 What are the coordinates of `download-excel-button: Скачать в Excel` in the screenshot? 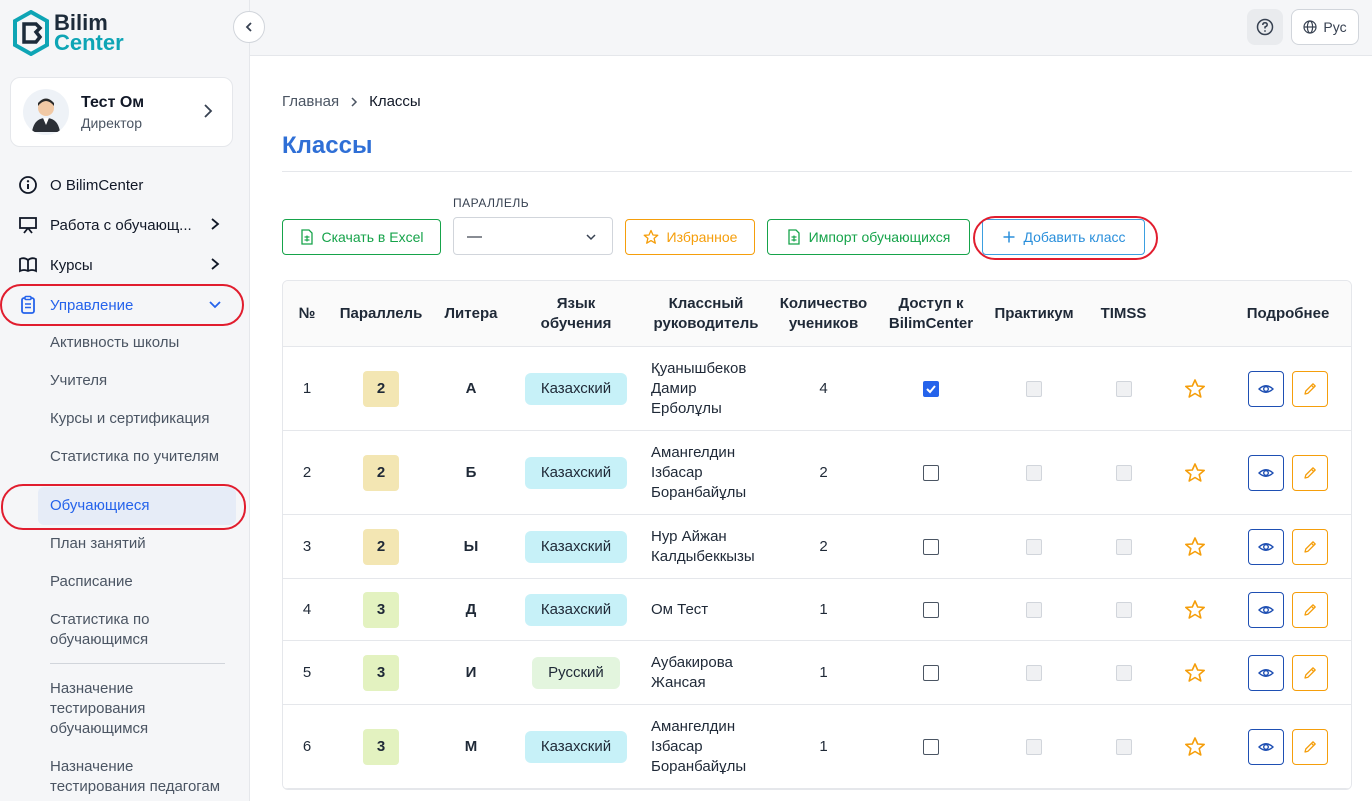 It's located at (361, 237).